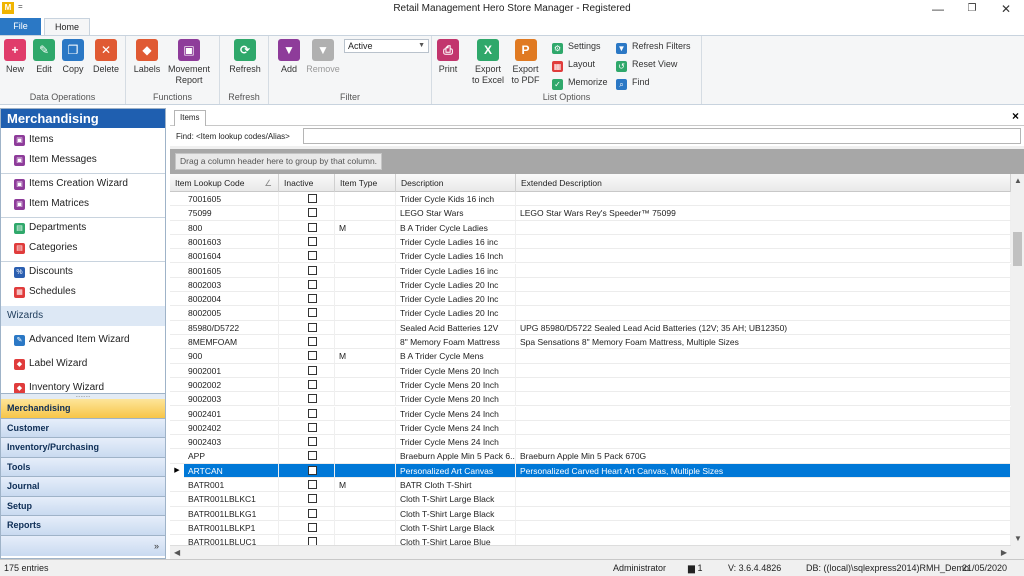  What do you see at coordinates (590, 528) in the screenshot?
I see `table-row: BATR001LBLKP1 Cloth T-Shirt Large Black` at bounding box center [590, 528].